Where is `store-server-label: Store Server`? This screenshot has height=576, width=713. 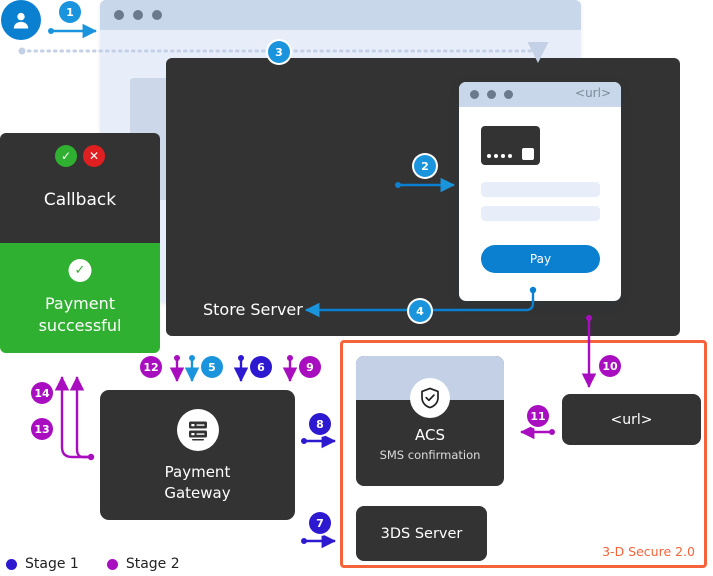 store-server-label: Store Server is located at coordinates (253, 309).